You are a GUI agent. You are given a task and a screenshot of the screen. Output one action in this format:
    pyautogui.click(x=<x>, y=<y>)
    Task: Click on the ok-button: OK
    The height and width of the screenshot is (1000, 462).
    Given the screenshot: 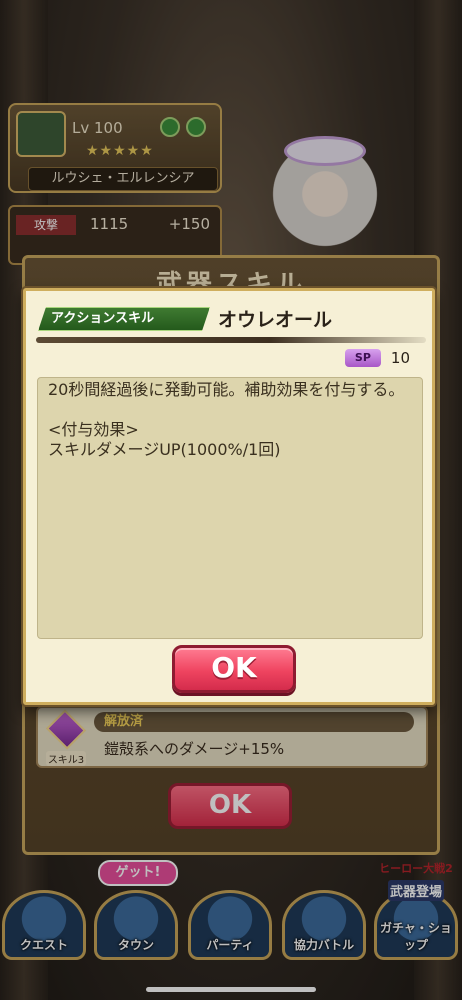 What is the action you would take?
    pyautogui.click(x=234, y=669)
    